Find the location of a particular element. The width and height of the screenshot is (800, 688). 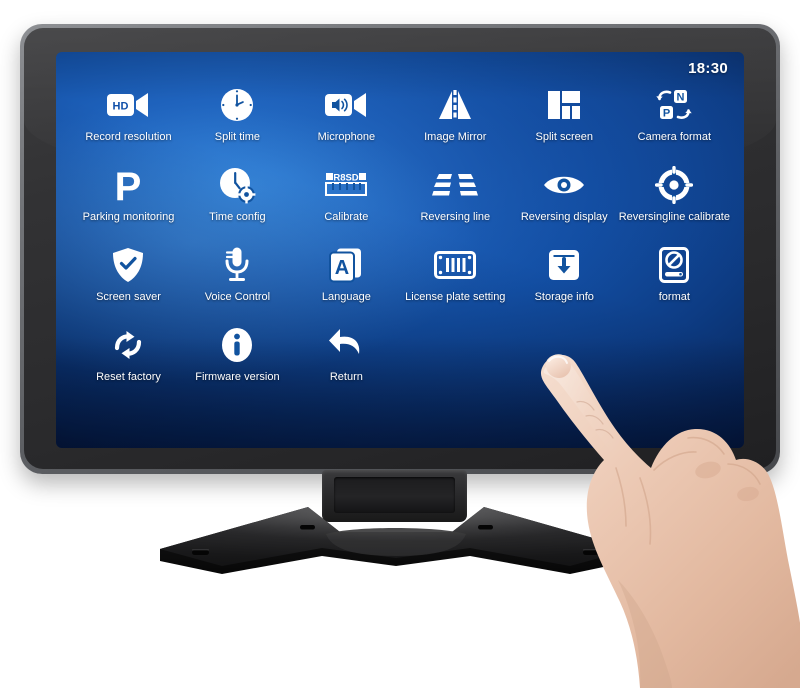

clock-gear-icon is located at coordinates (237, 185).